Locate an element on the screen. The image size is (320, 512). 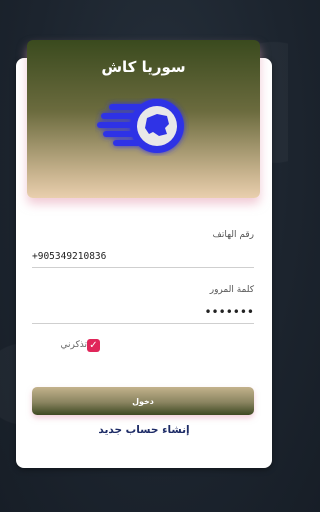
app-title: سوريا كاش is located at coordinates (143, 67).